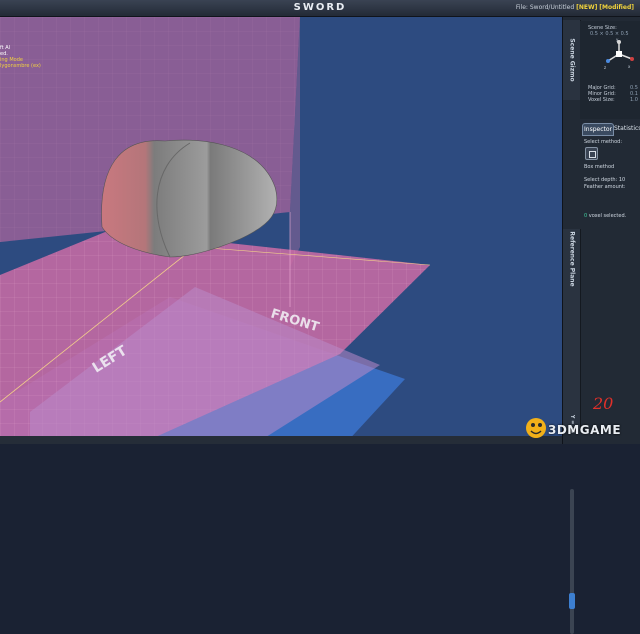 Image resolution: width=640 pixels, height=634 pixels. I want to click on viewport-overlay: ft Al ed. ing Mode lygonsmbre (ex), so click(20, 57).